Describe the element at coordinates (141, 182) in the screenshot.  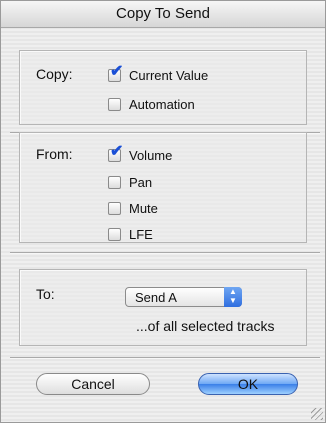
I see `checkbox-label: Pan` at that location.